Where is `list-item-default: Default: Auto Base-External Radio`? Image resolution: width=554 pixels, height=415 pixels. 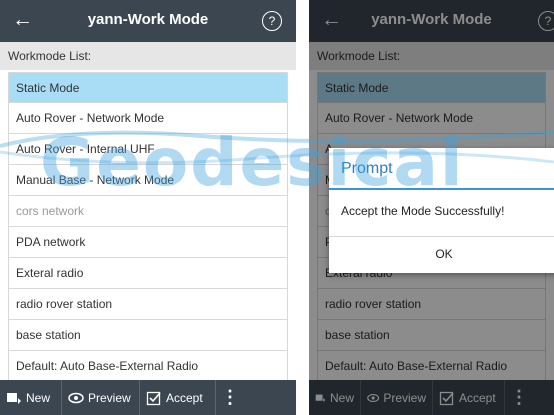
list-item-default: Default: Auto Base-External Radio is located at coordinates (148, 366).